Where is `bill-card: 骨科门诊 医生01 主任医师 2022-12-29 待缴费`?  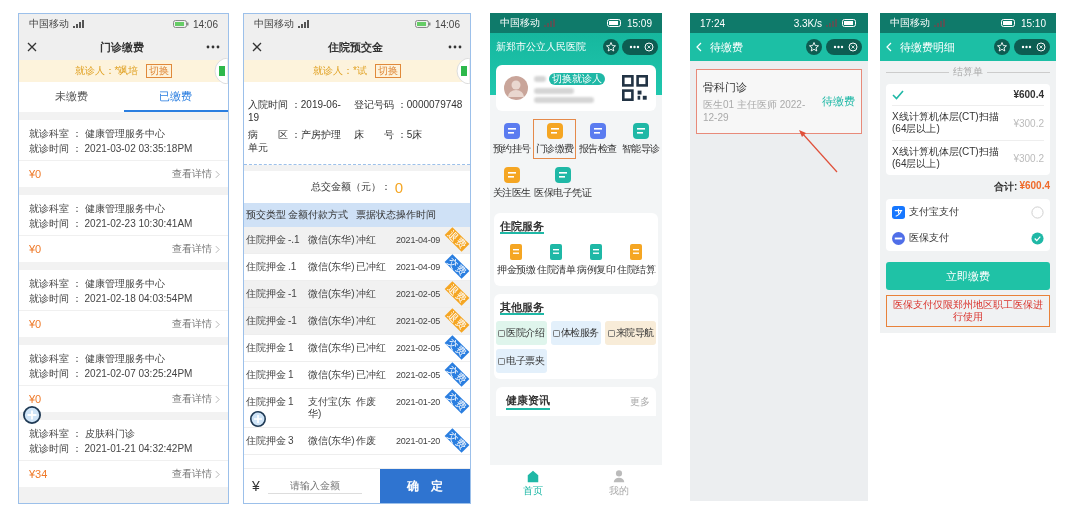
bill-card: 骨科门诊 医生01 主任医师 2022-12-29 待缴费 is located at coordinates (779, 101).